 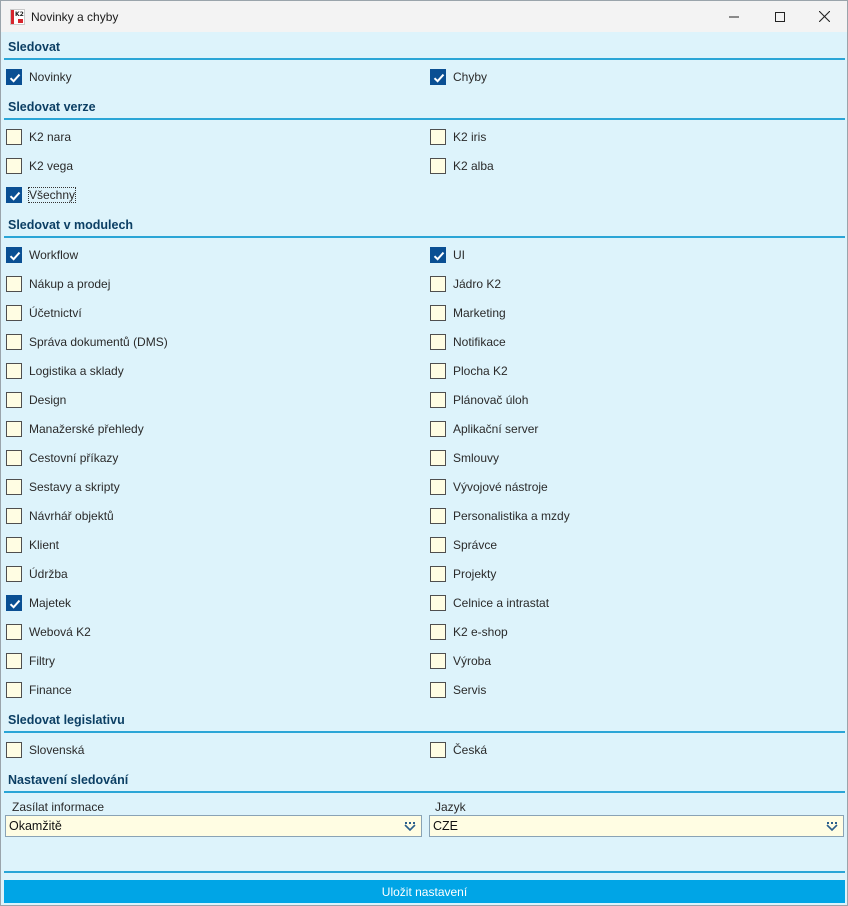 I want to click on checkbox-legislation-esk: Česká, so click(x=458, y=750).